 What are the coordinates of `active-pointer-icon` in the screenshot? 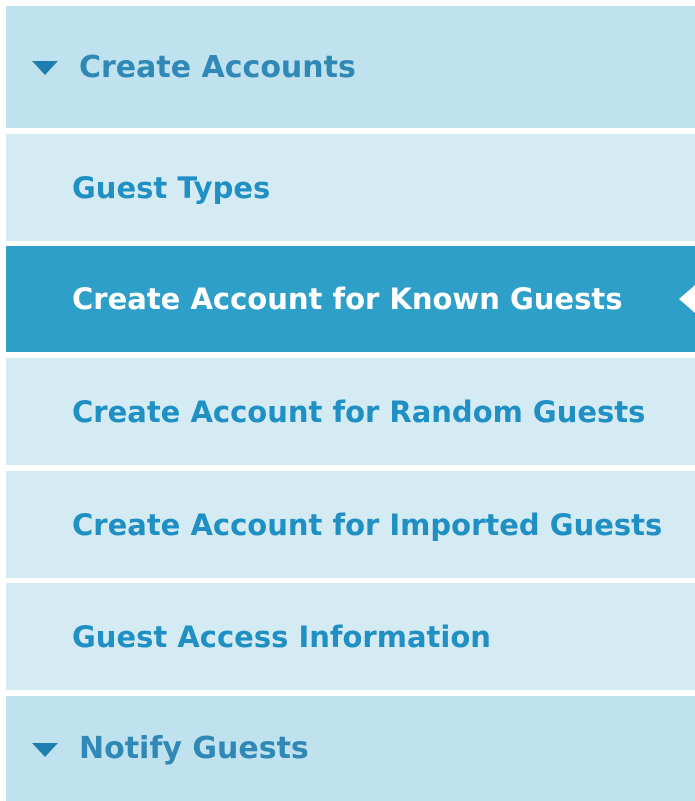 It's located at (687, 299).